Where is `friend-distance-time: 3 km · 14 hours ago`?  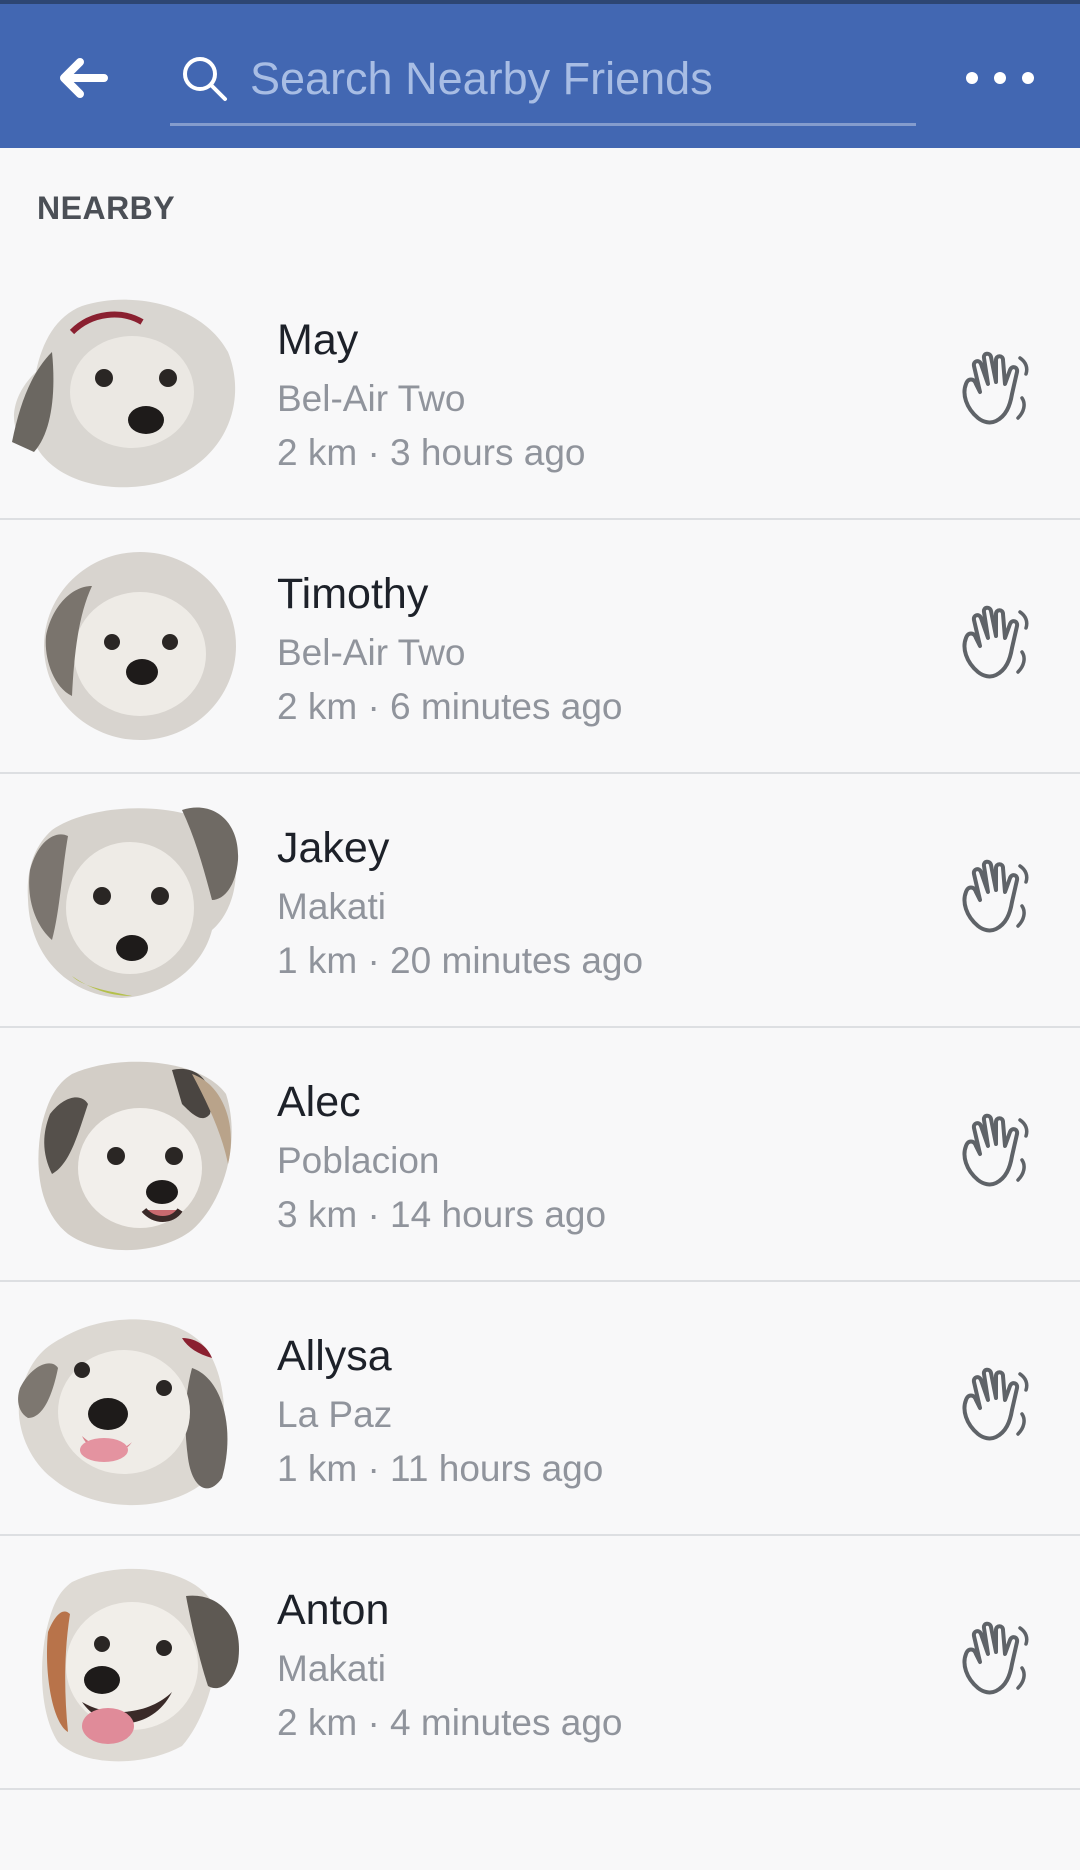 friend-distance-time: 3 km · 14 hours ago is located at coordinates (442, 1214).